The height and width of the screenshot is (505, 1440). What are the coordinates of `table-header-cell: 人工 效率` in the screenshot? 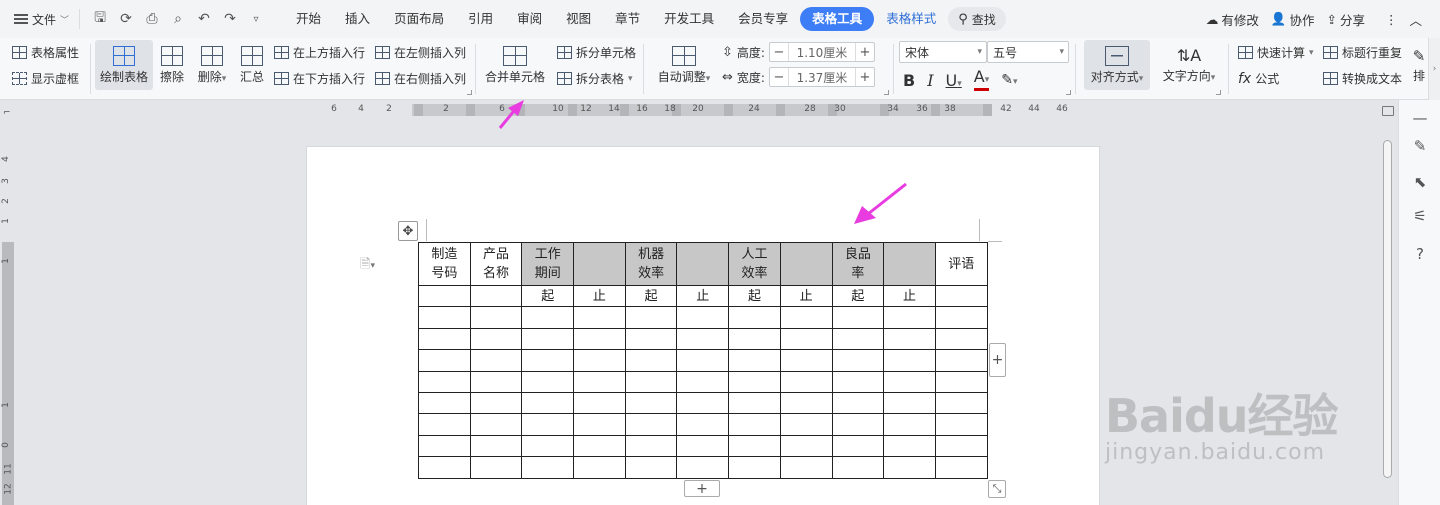 It's located at (754, 264).